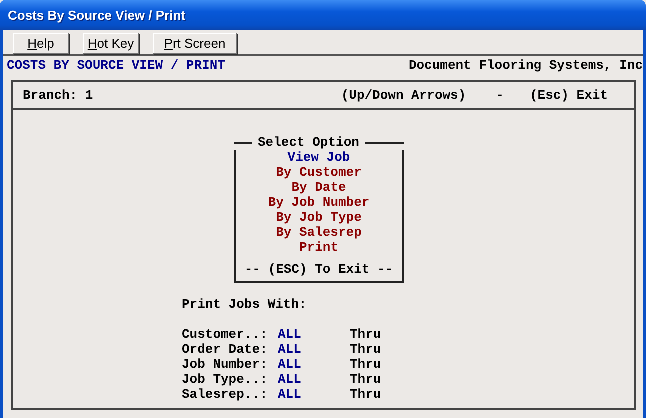 The image size is (646, 418). I want to click on menu-title: Select Option, so click(309, 142).